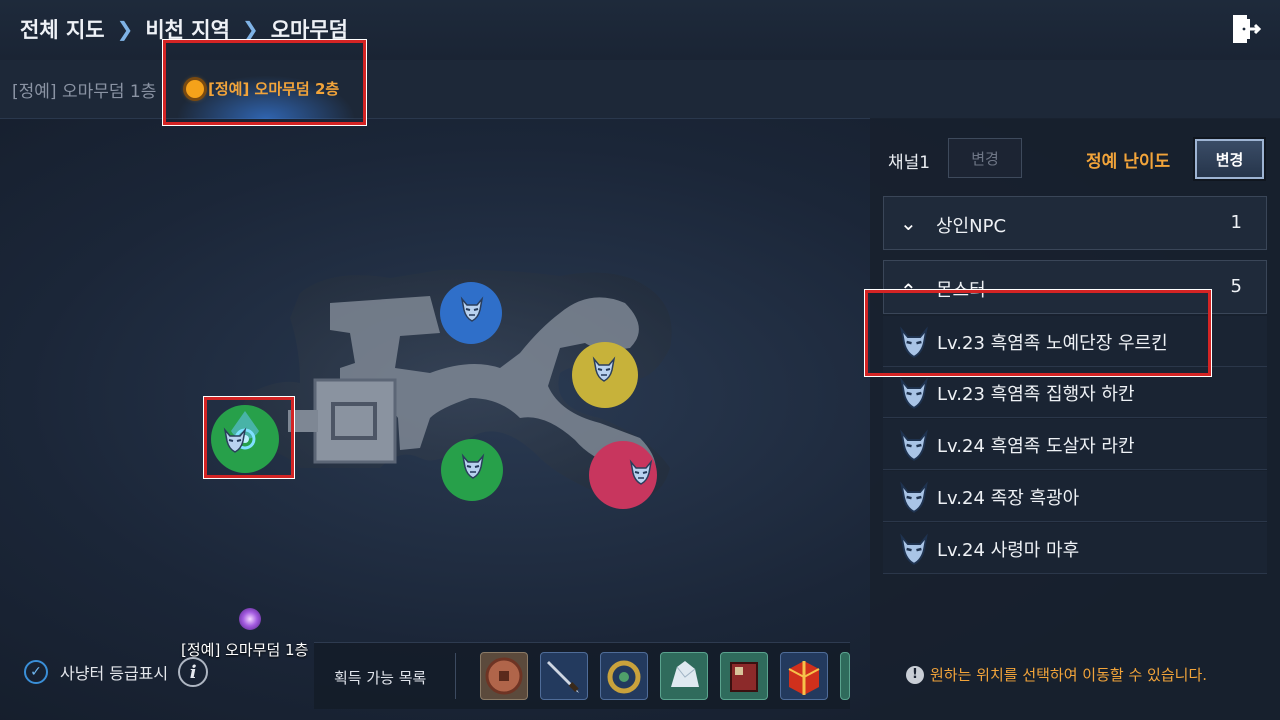 This screenshot has height=720, width=1280. I want to click on move-notice: ! 원하는 위치를 선택하여 이동할 수 있습니다., so click(1056, 674).